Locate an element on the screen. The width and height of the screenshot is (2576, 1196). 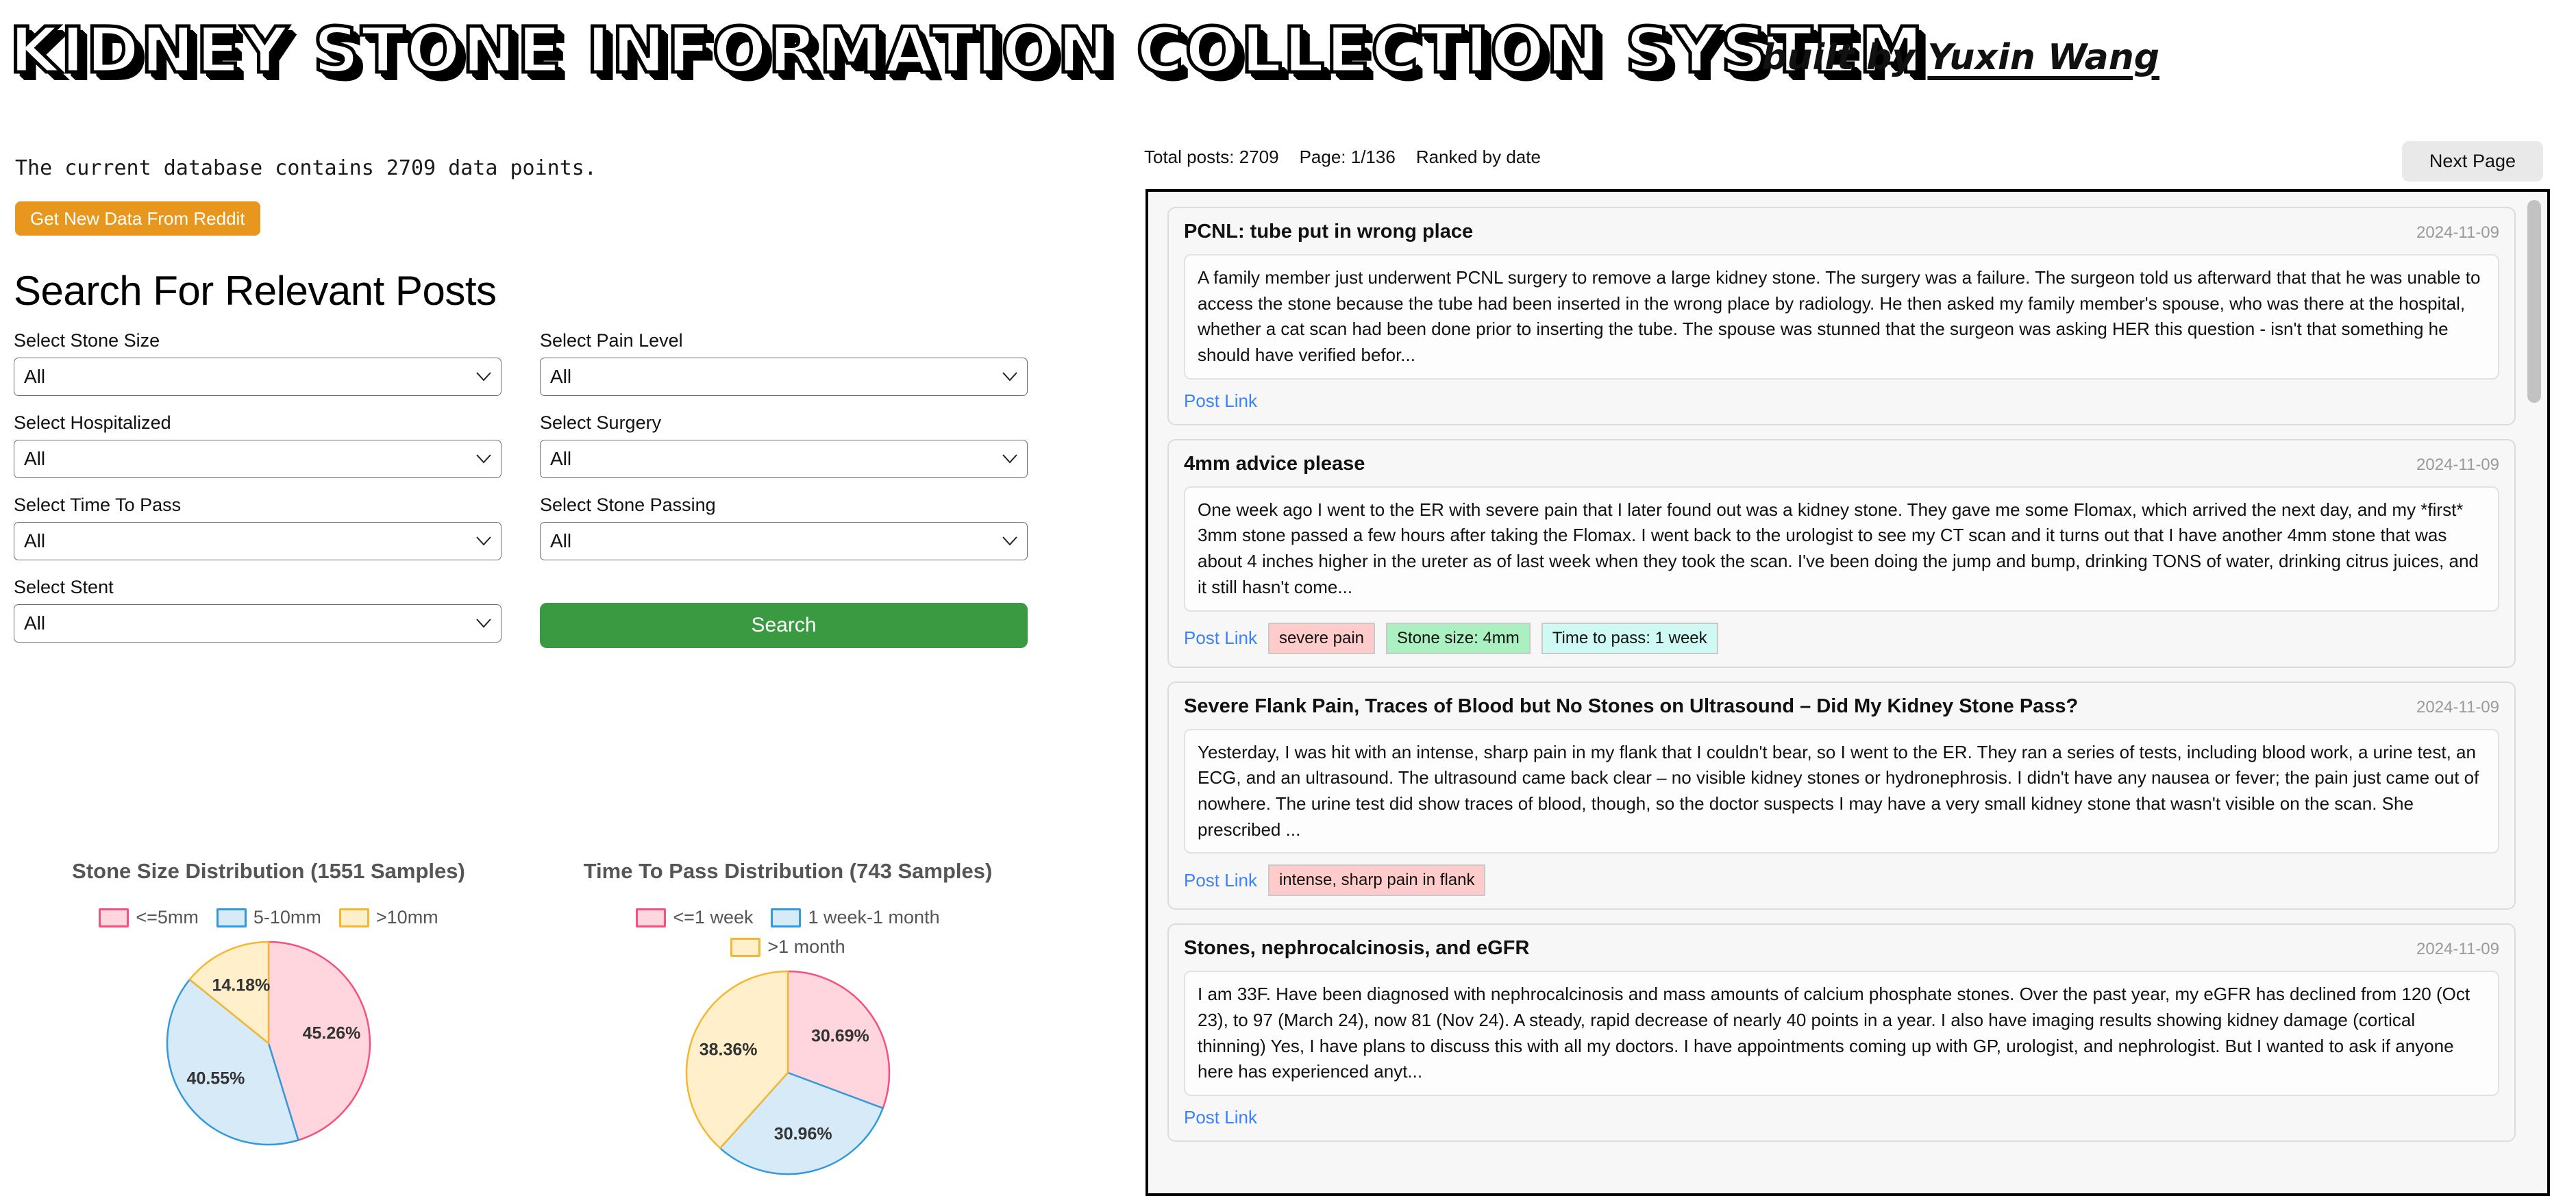
legend-label: >10mm is located at coordinates (406, 917).